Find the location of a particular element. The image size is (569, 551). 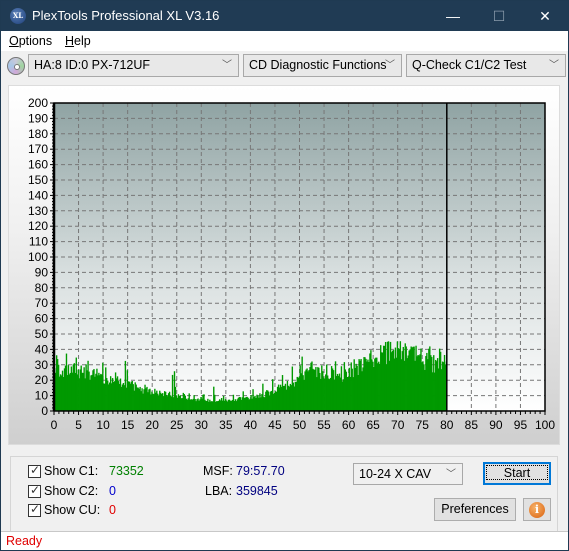

start-button: Start is located at coordinates (517, 473).